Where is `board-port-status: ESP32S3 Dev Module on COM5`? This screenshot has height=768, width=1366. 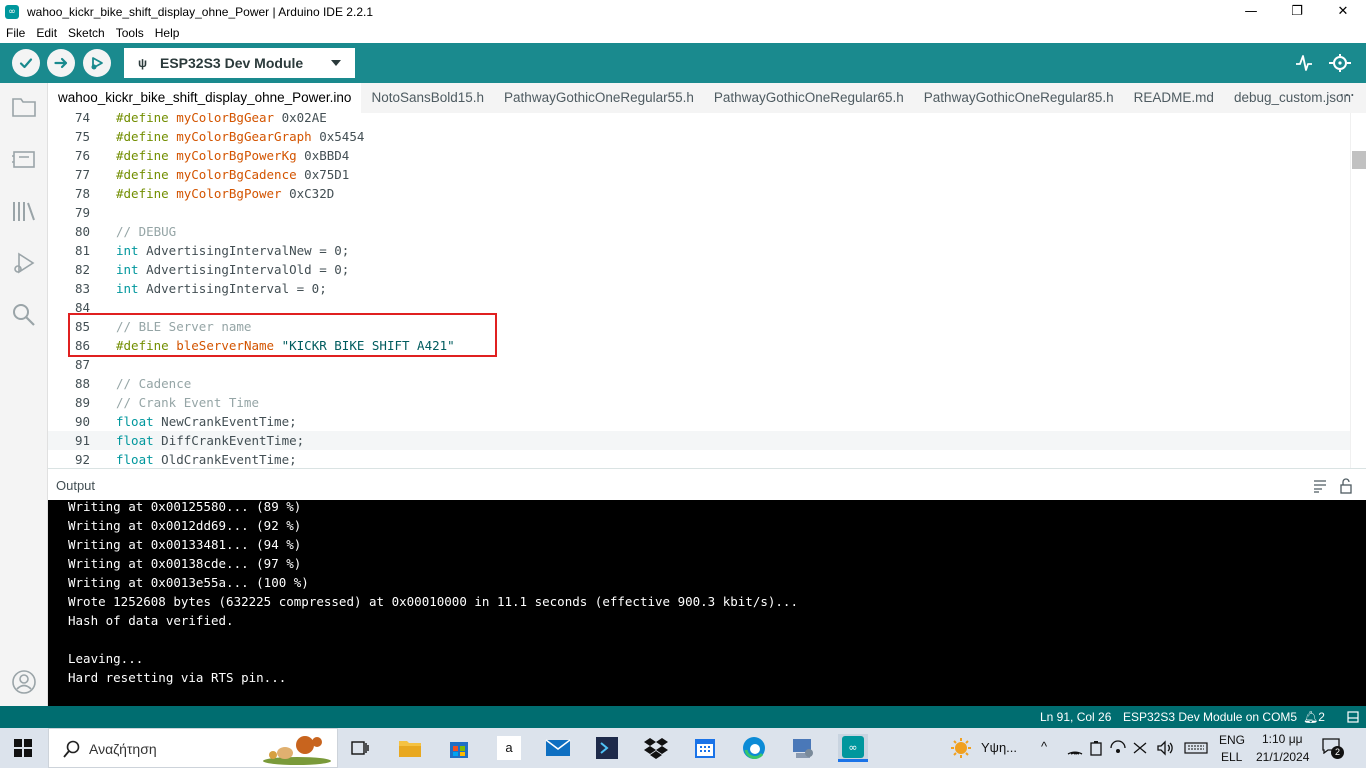
board-port-status: ESP32S3 Dev Module on COM5 is located at coordinates (1210, 717).